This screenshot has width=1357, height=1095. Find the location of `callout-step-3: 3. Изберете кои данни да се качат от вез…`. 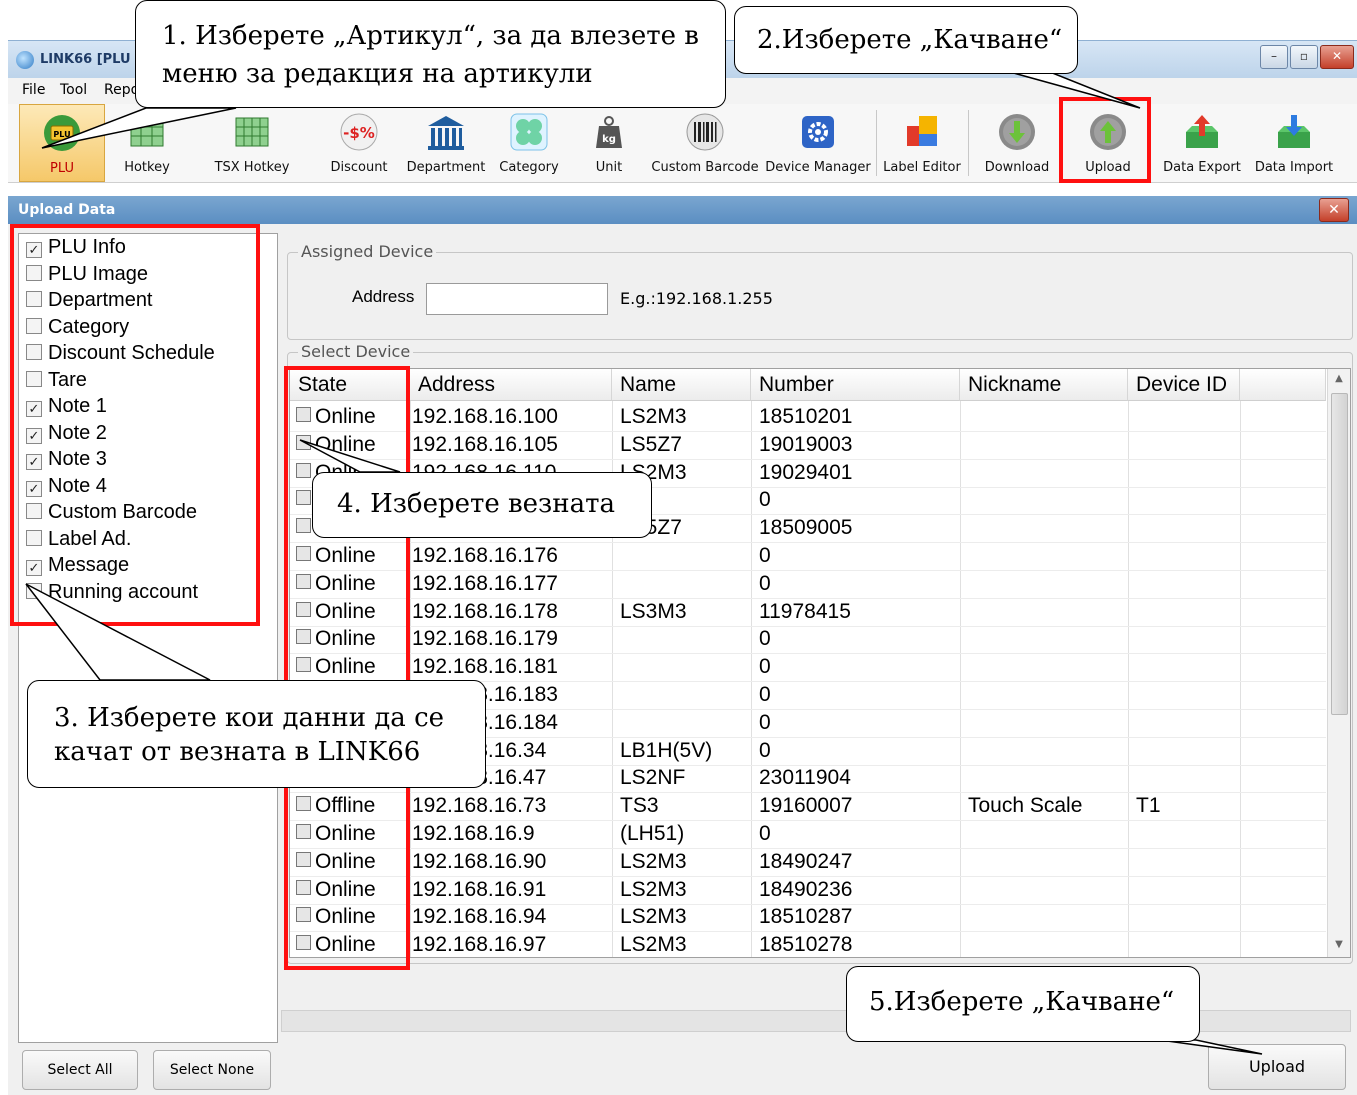

callout-step-3: 3. Изберете кои данни да се качат от вез… is located at coordinates (256, 734).